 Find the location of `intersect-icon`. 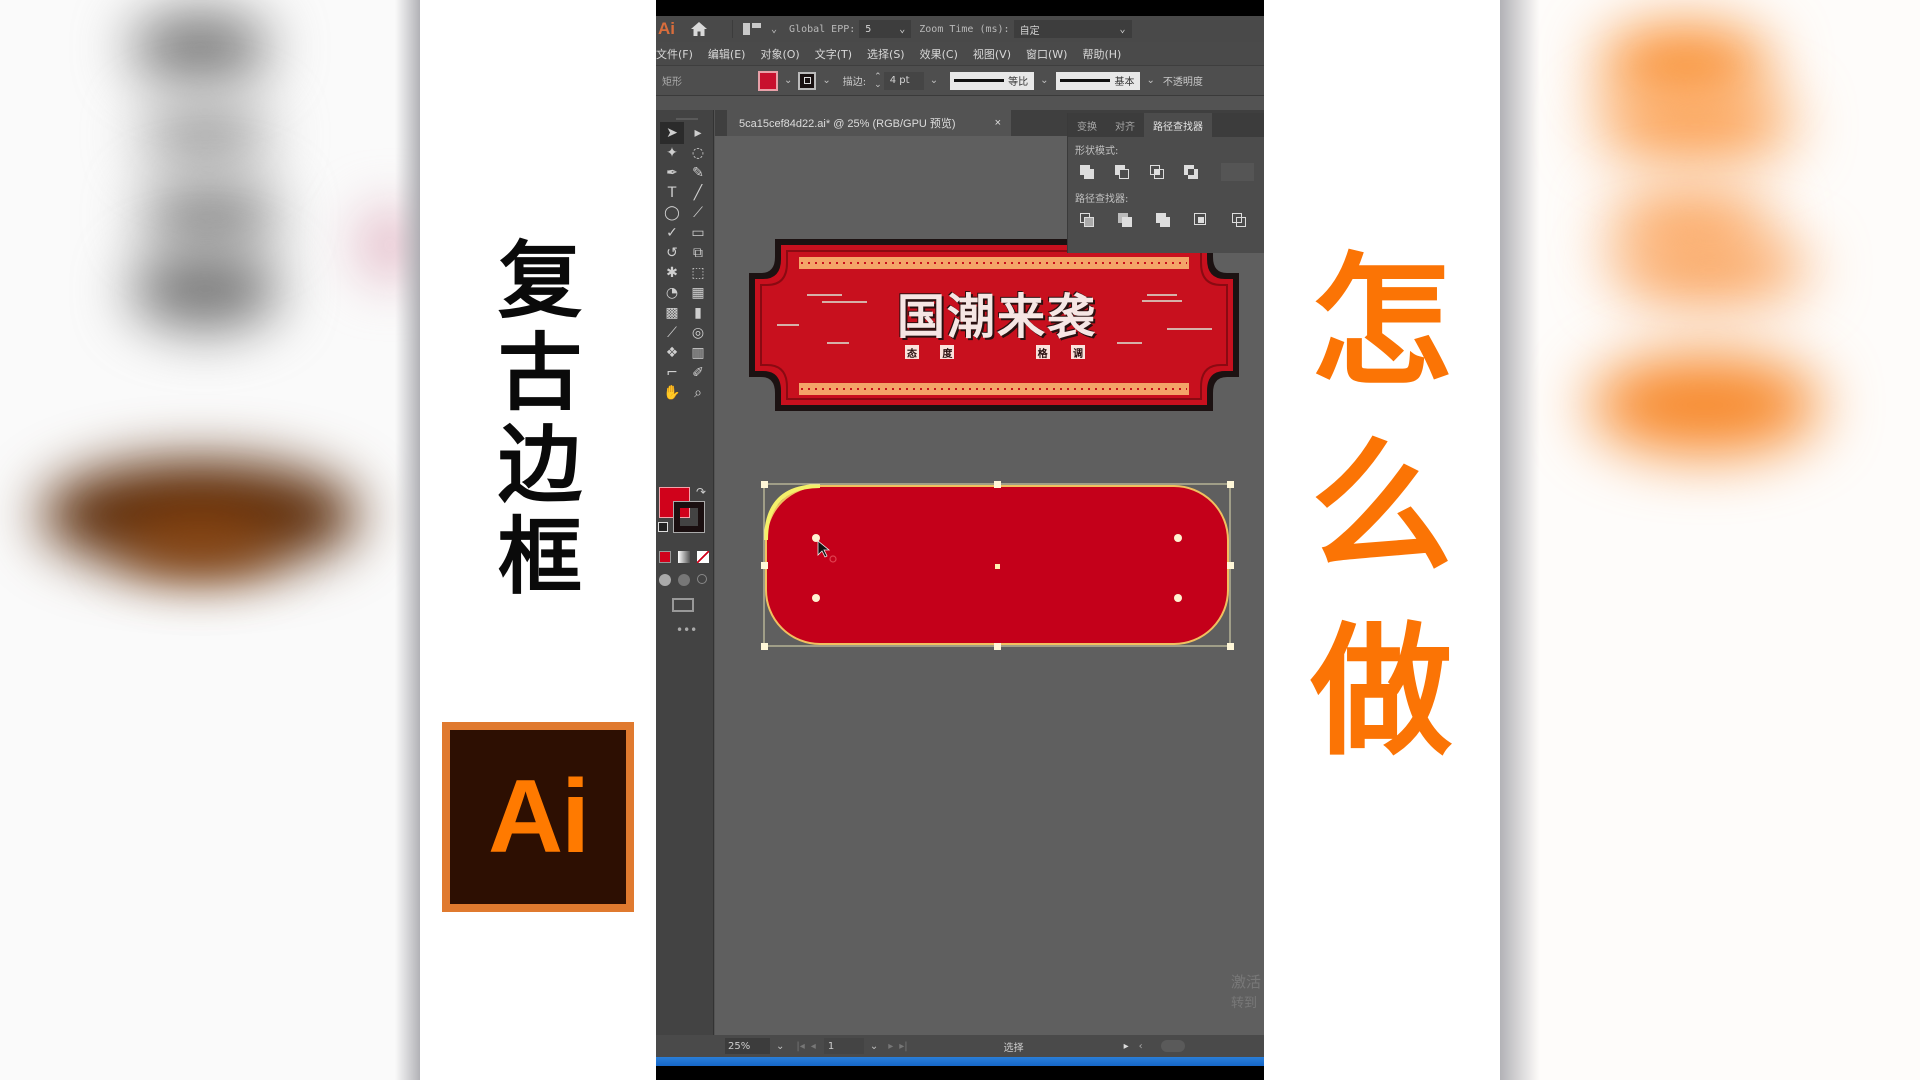

intersect-icon is located at coordinates (1156, 172).